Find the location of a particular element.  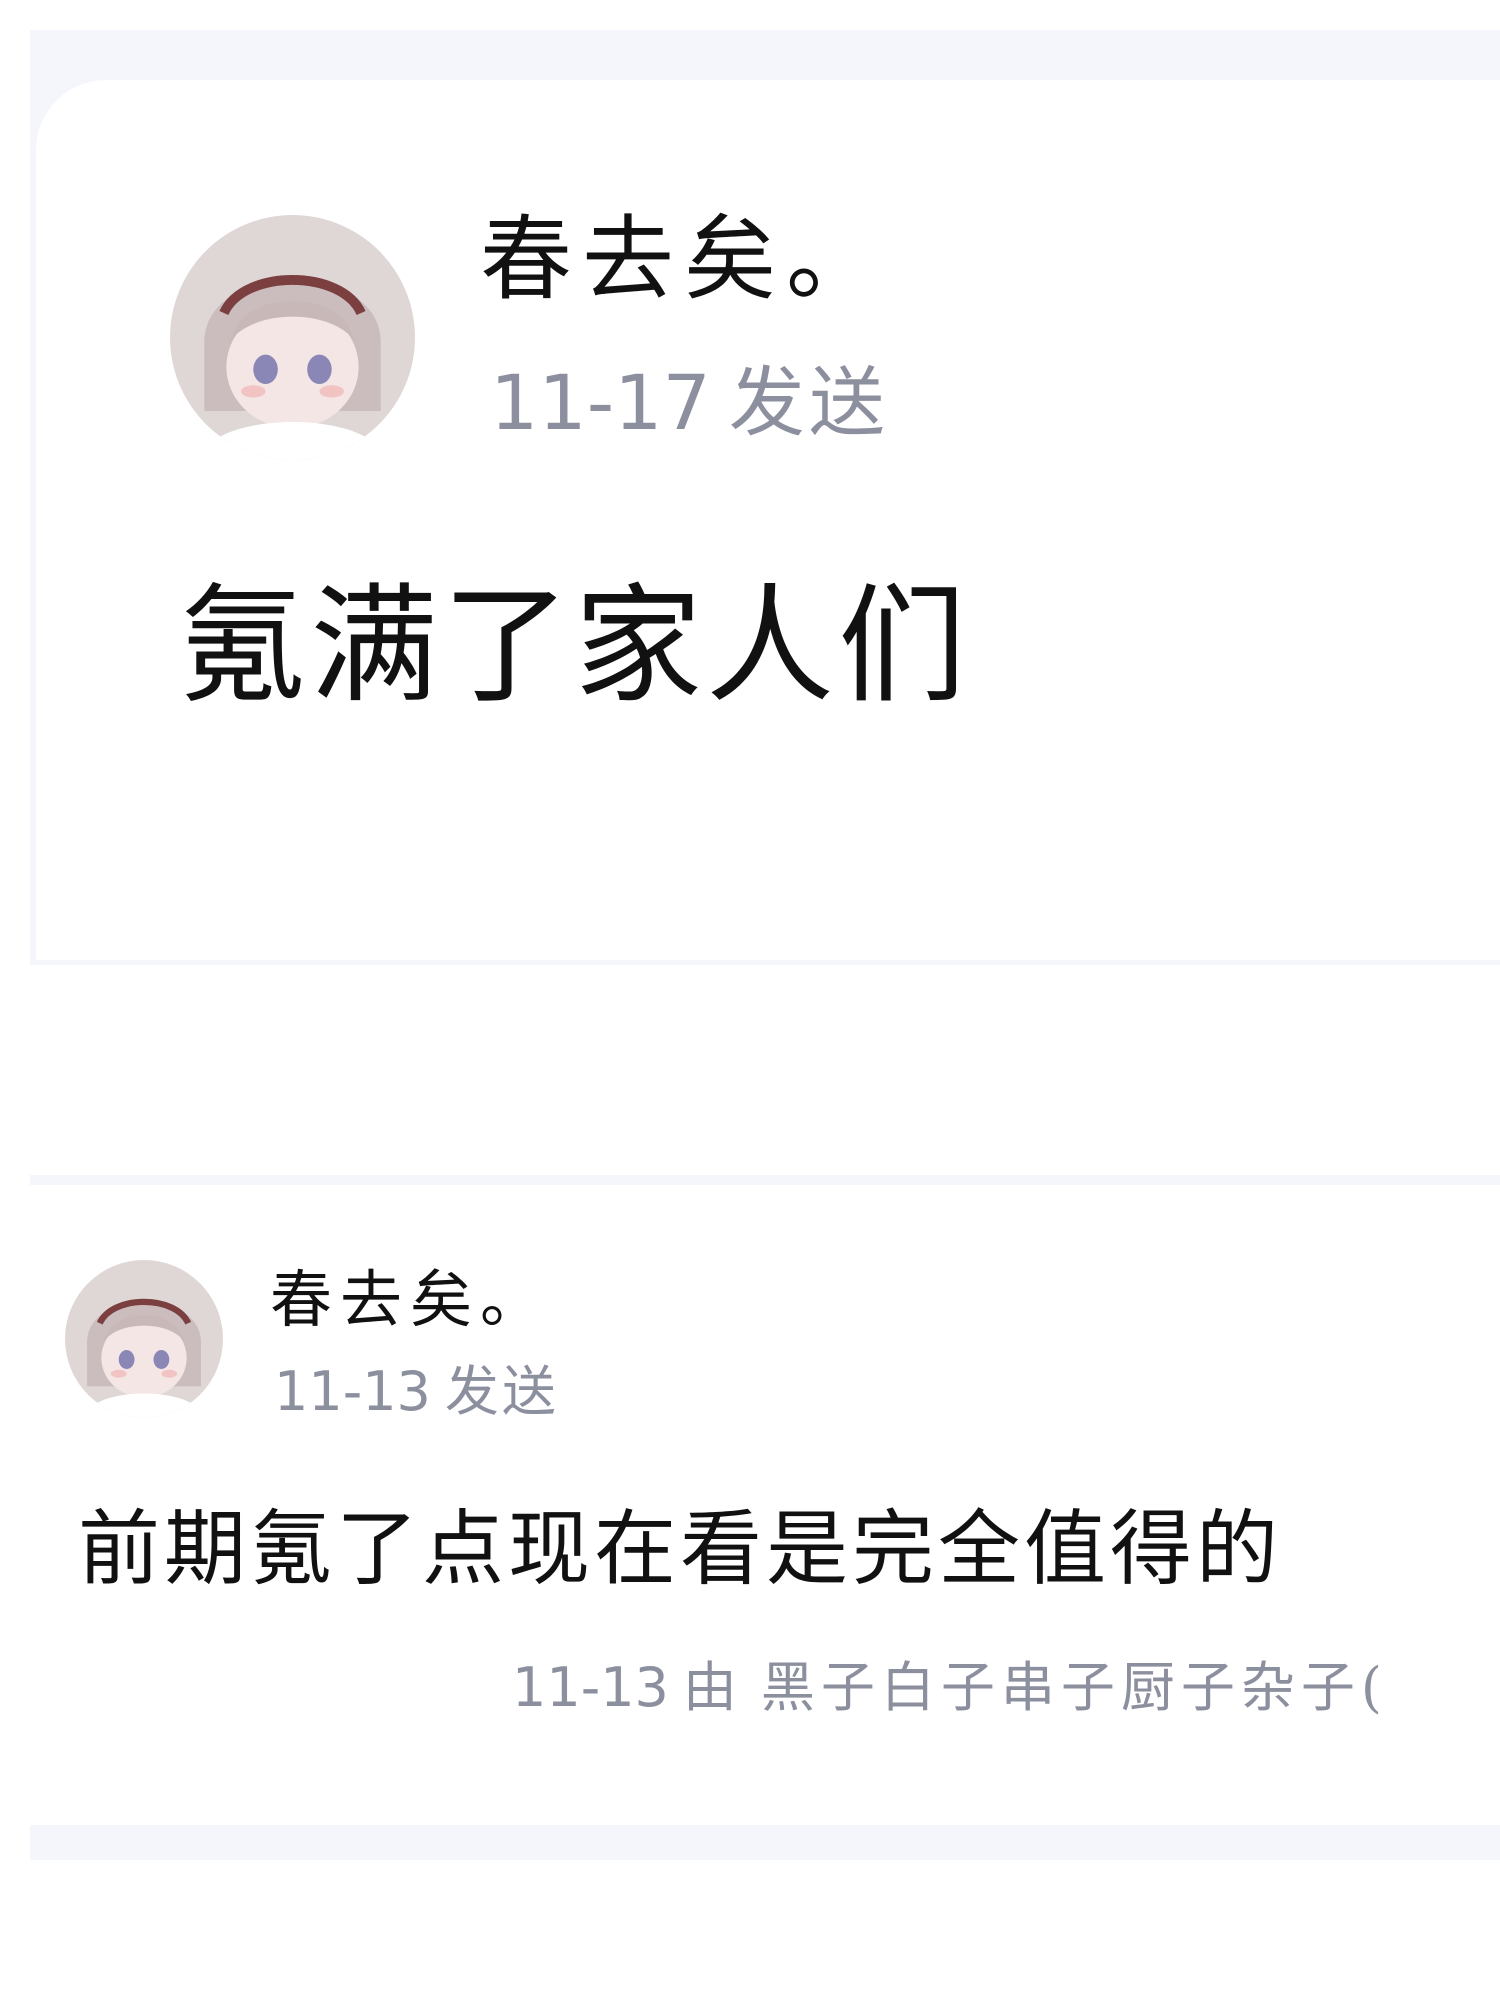

post-meta: 11-13 发送 is located at coordinates (416, 1392).